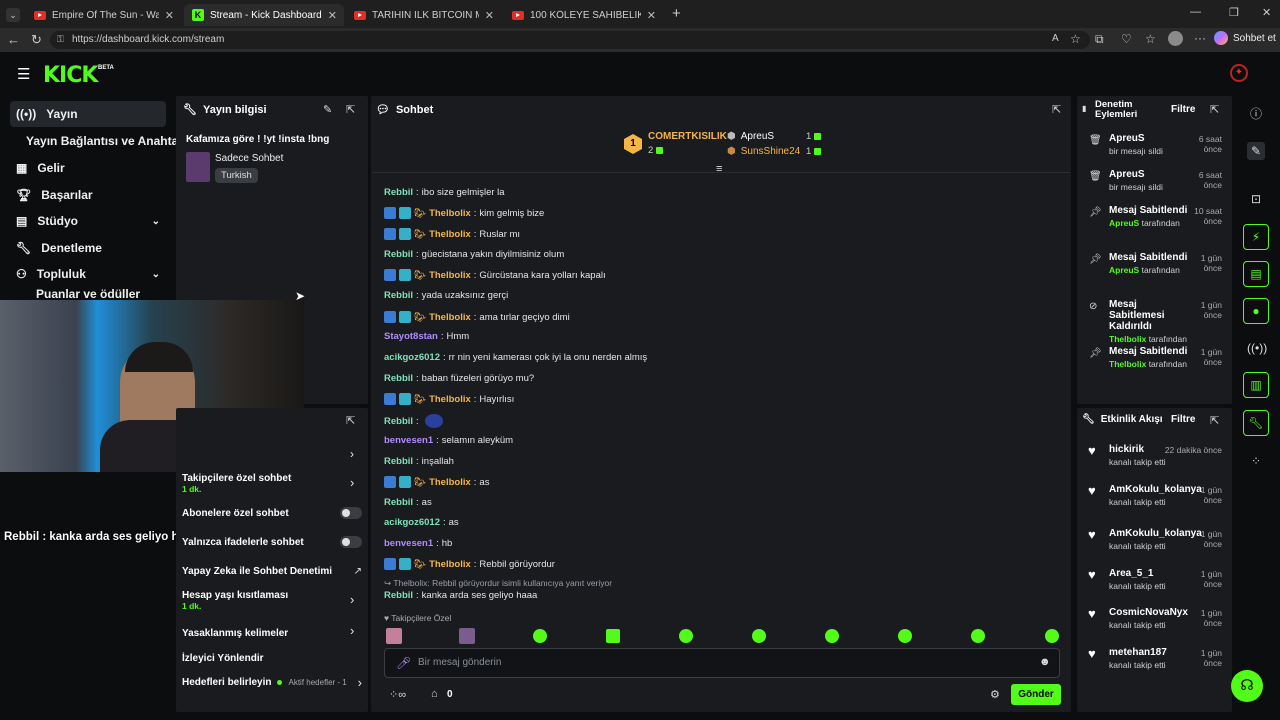 The image size is (1280, 720). Describe the element at coordinates (1075, 39) in the screenshot. I see `favorite-star-icon: ☆` at that location.